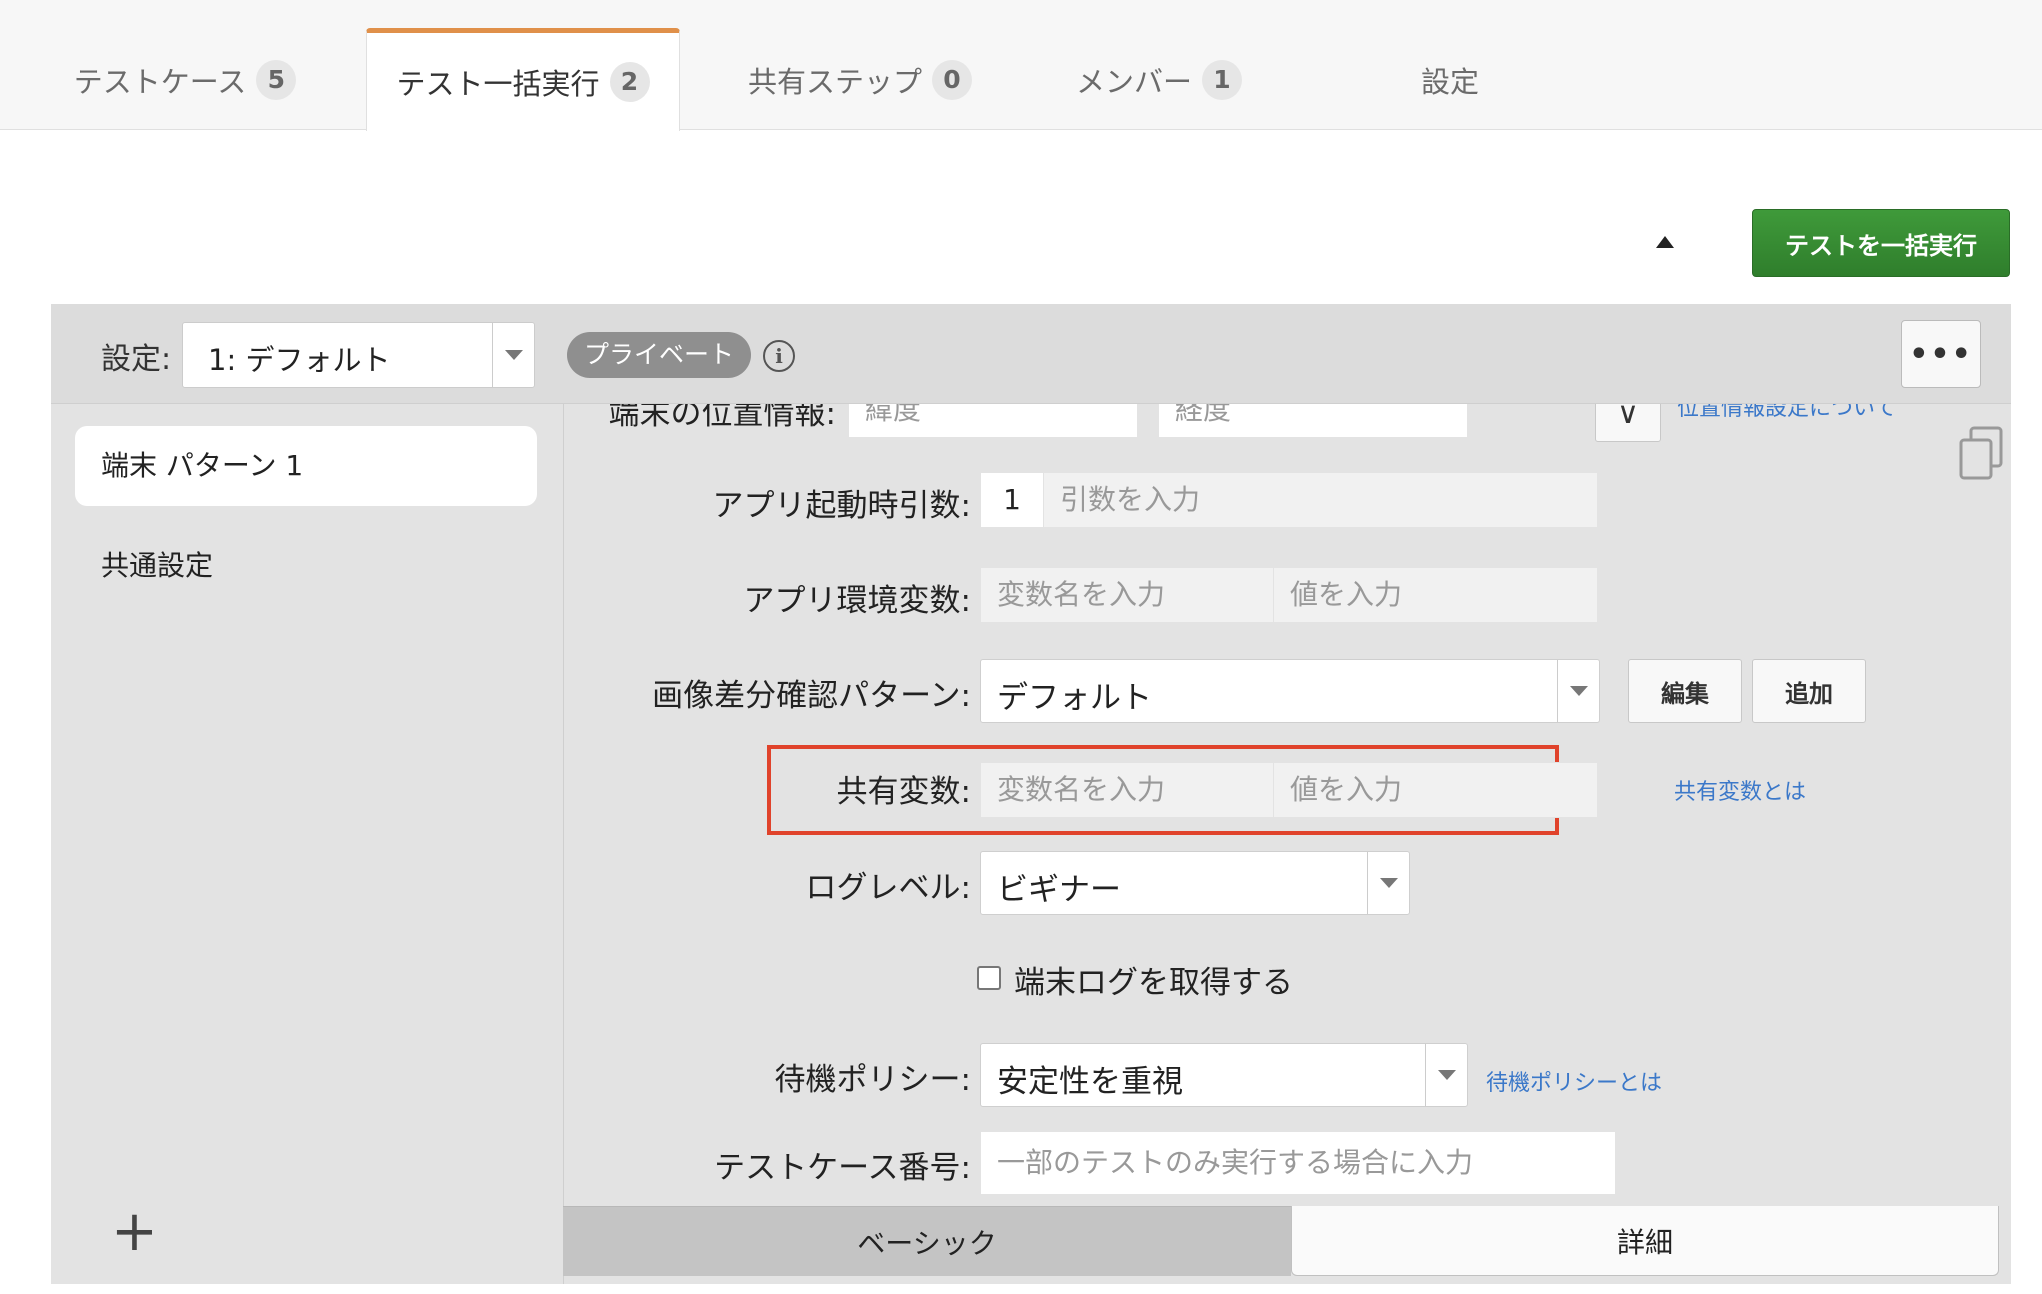  Describe the element at coordinates (989, 978) in the screenshot. I see `device-log-checkbox` at that location.